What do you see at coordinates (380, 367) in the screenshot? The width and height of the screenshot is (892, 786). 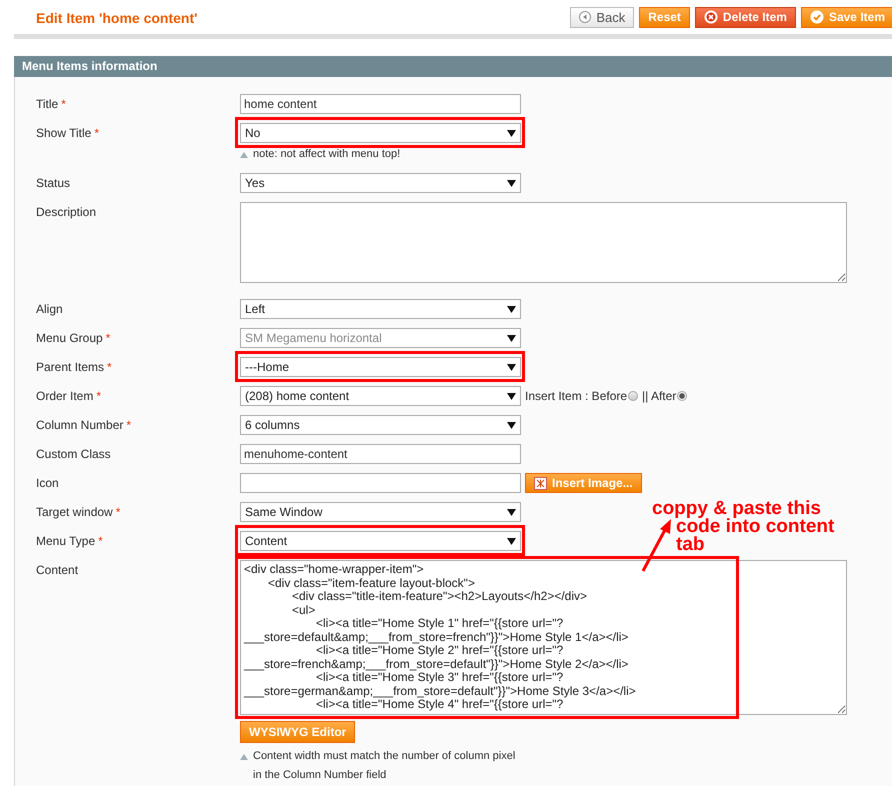 I see `dropdown: ---Home` at bounding box center [380, 367].